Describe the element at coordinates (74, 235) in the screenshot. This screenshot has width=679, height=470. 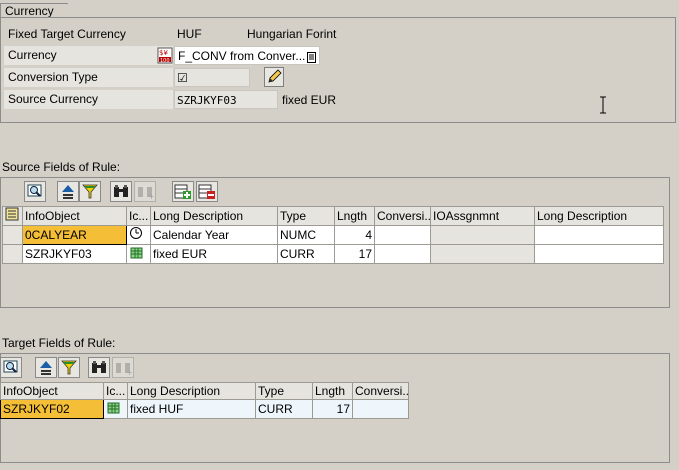
I see `infoobject-cell: 0CALYEAR` at that location.